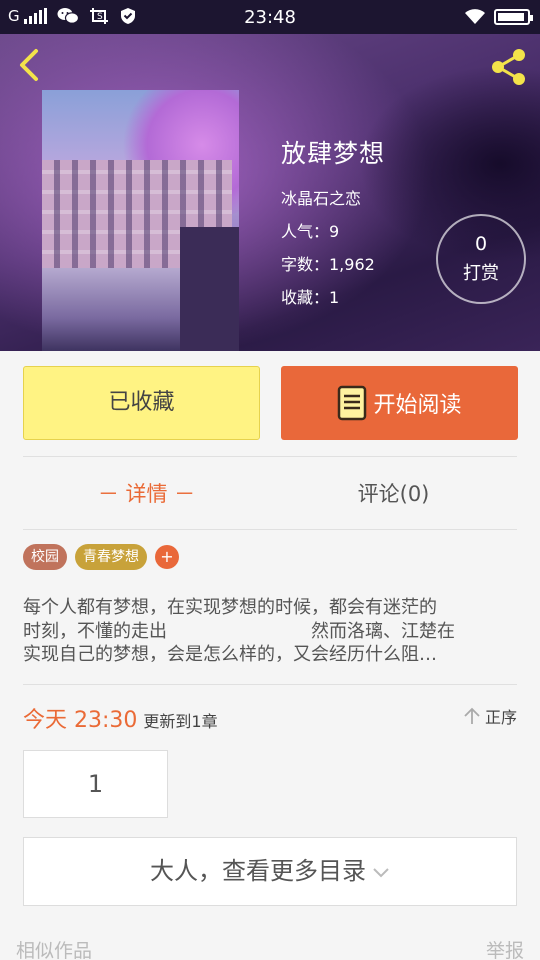 Image resolution: width=540 pixels, height=960 pixels. What do you see at coordinates (111, 557) in the screenshot?
I see `tag-youth-dream: 青春梦想` at bounding box center [111, 557].